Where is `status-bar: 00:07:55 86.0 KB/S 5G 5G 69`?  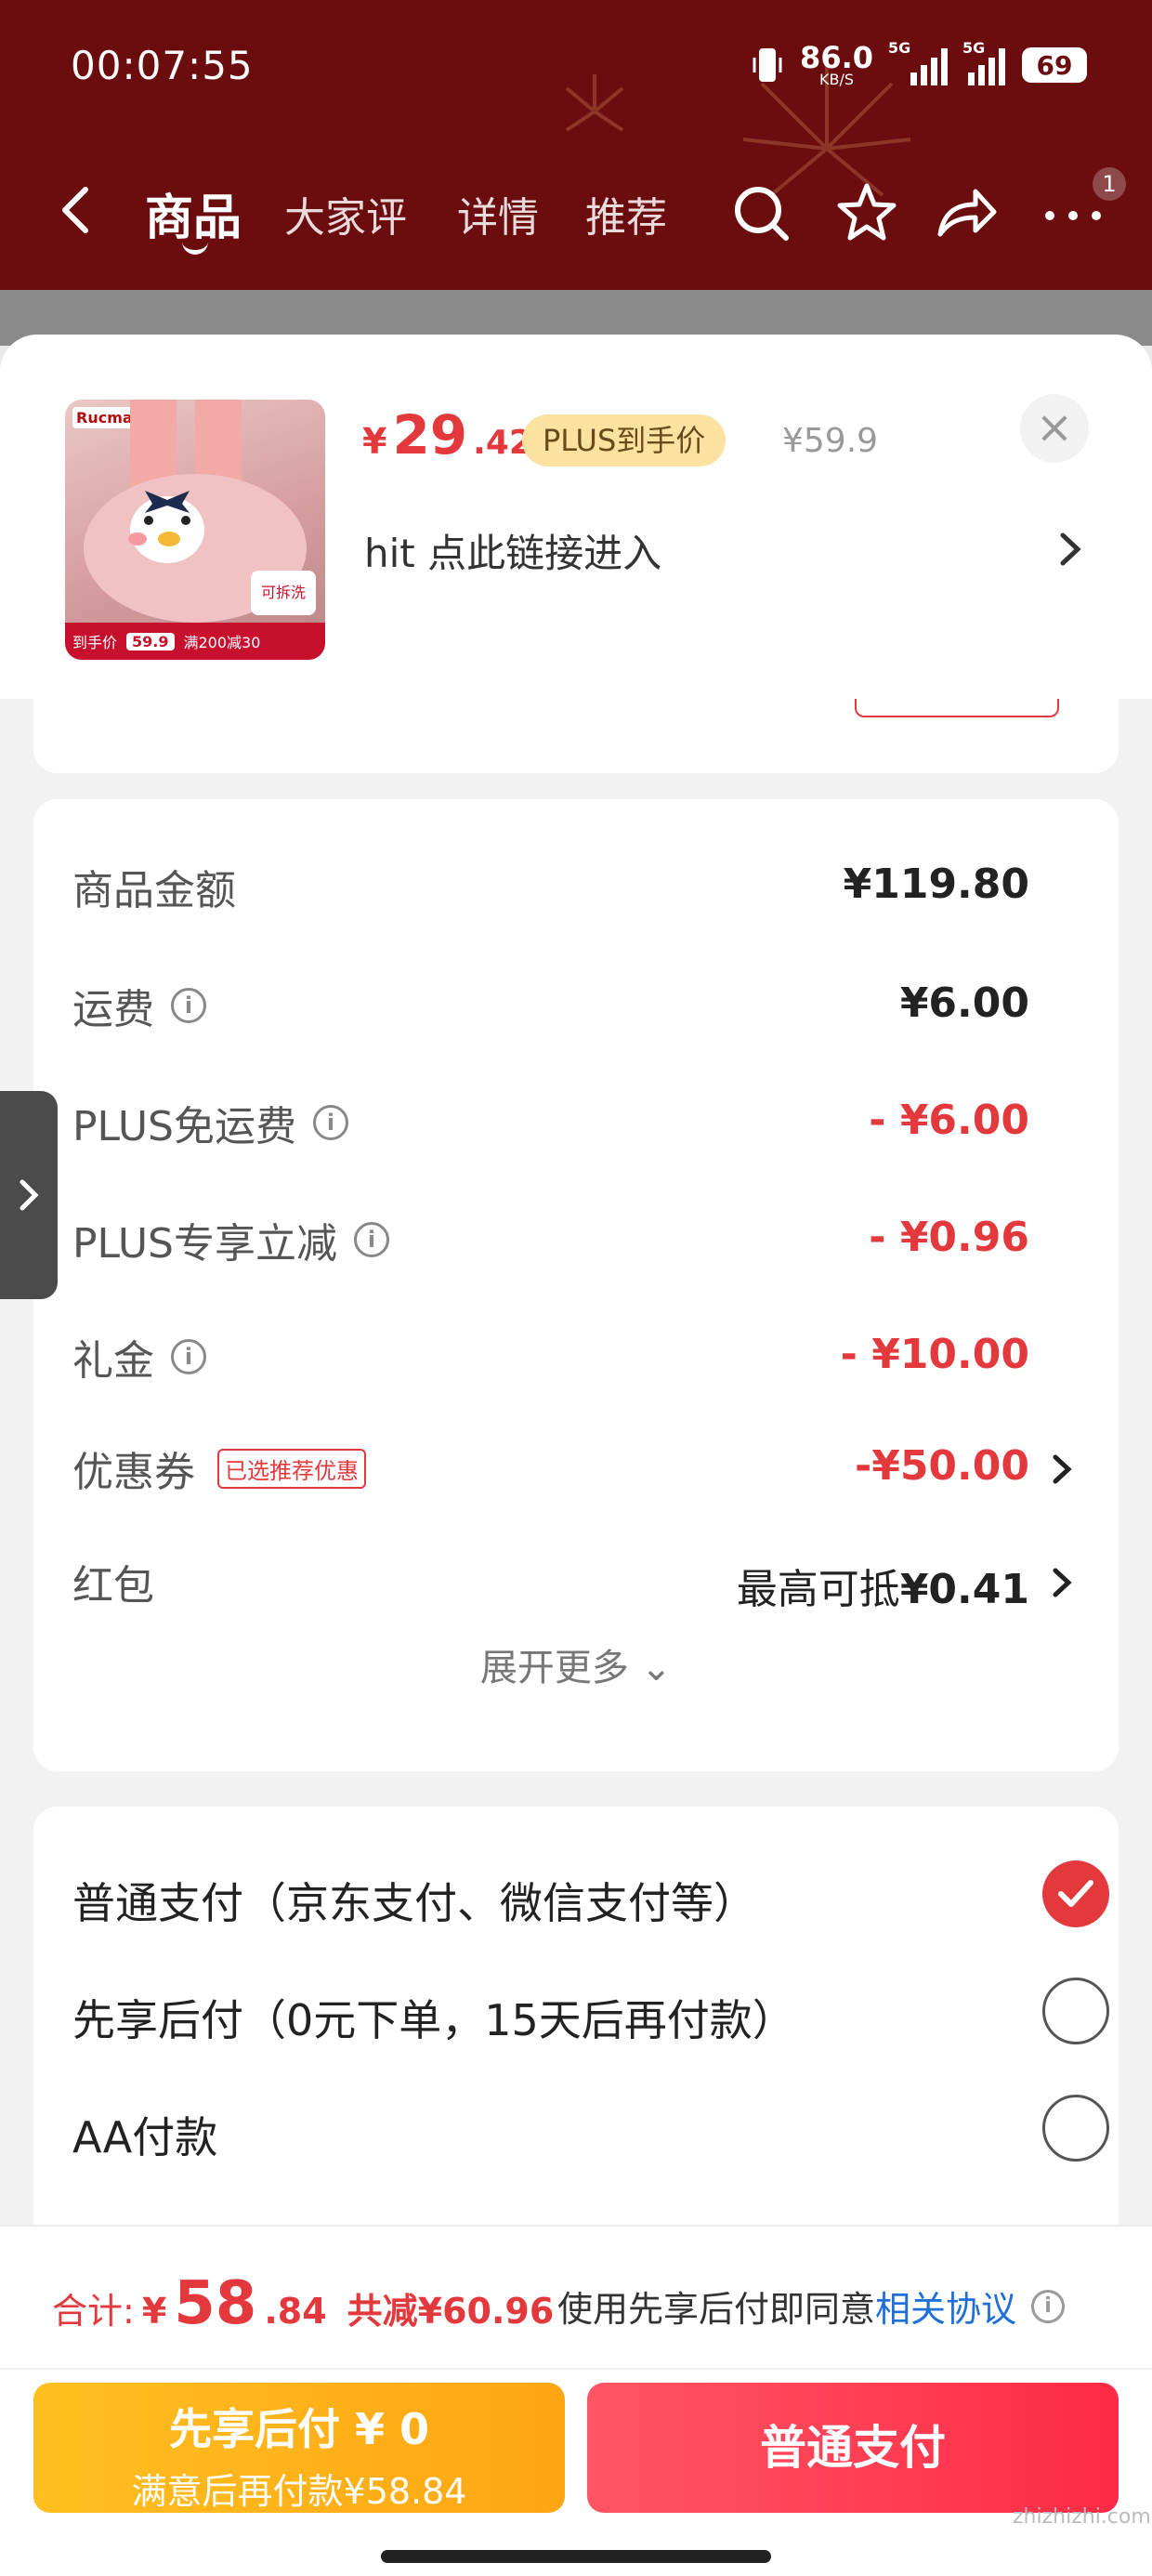 status-bar: 00:07:55 86.0 KB/S 5G 5G 69 is located at coordinates (576, 69).